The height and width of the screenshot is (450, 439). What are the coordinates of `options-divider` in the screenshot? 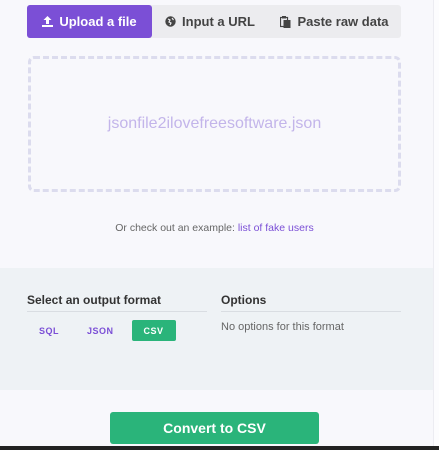 It's located at (311, 311).